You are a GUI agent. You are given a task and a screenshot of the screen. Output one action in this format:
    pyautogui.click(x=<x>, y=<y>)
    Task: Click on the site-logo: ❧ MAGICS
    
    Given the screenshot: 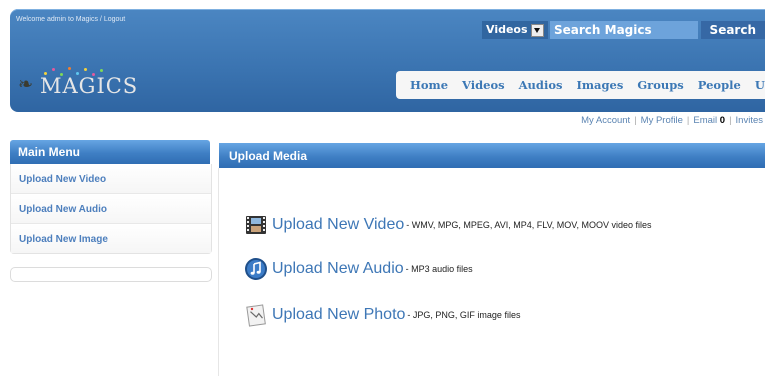 What is the action you would take?
    pyautogui.click(x=77, y=82)
    